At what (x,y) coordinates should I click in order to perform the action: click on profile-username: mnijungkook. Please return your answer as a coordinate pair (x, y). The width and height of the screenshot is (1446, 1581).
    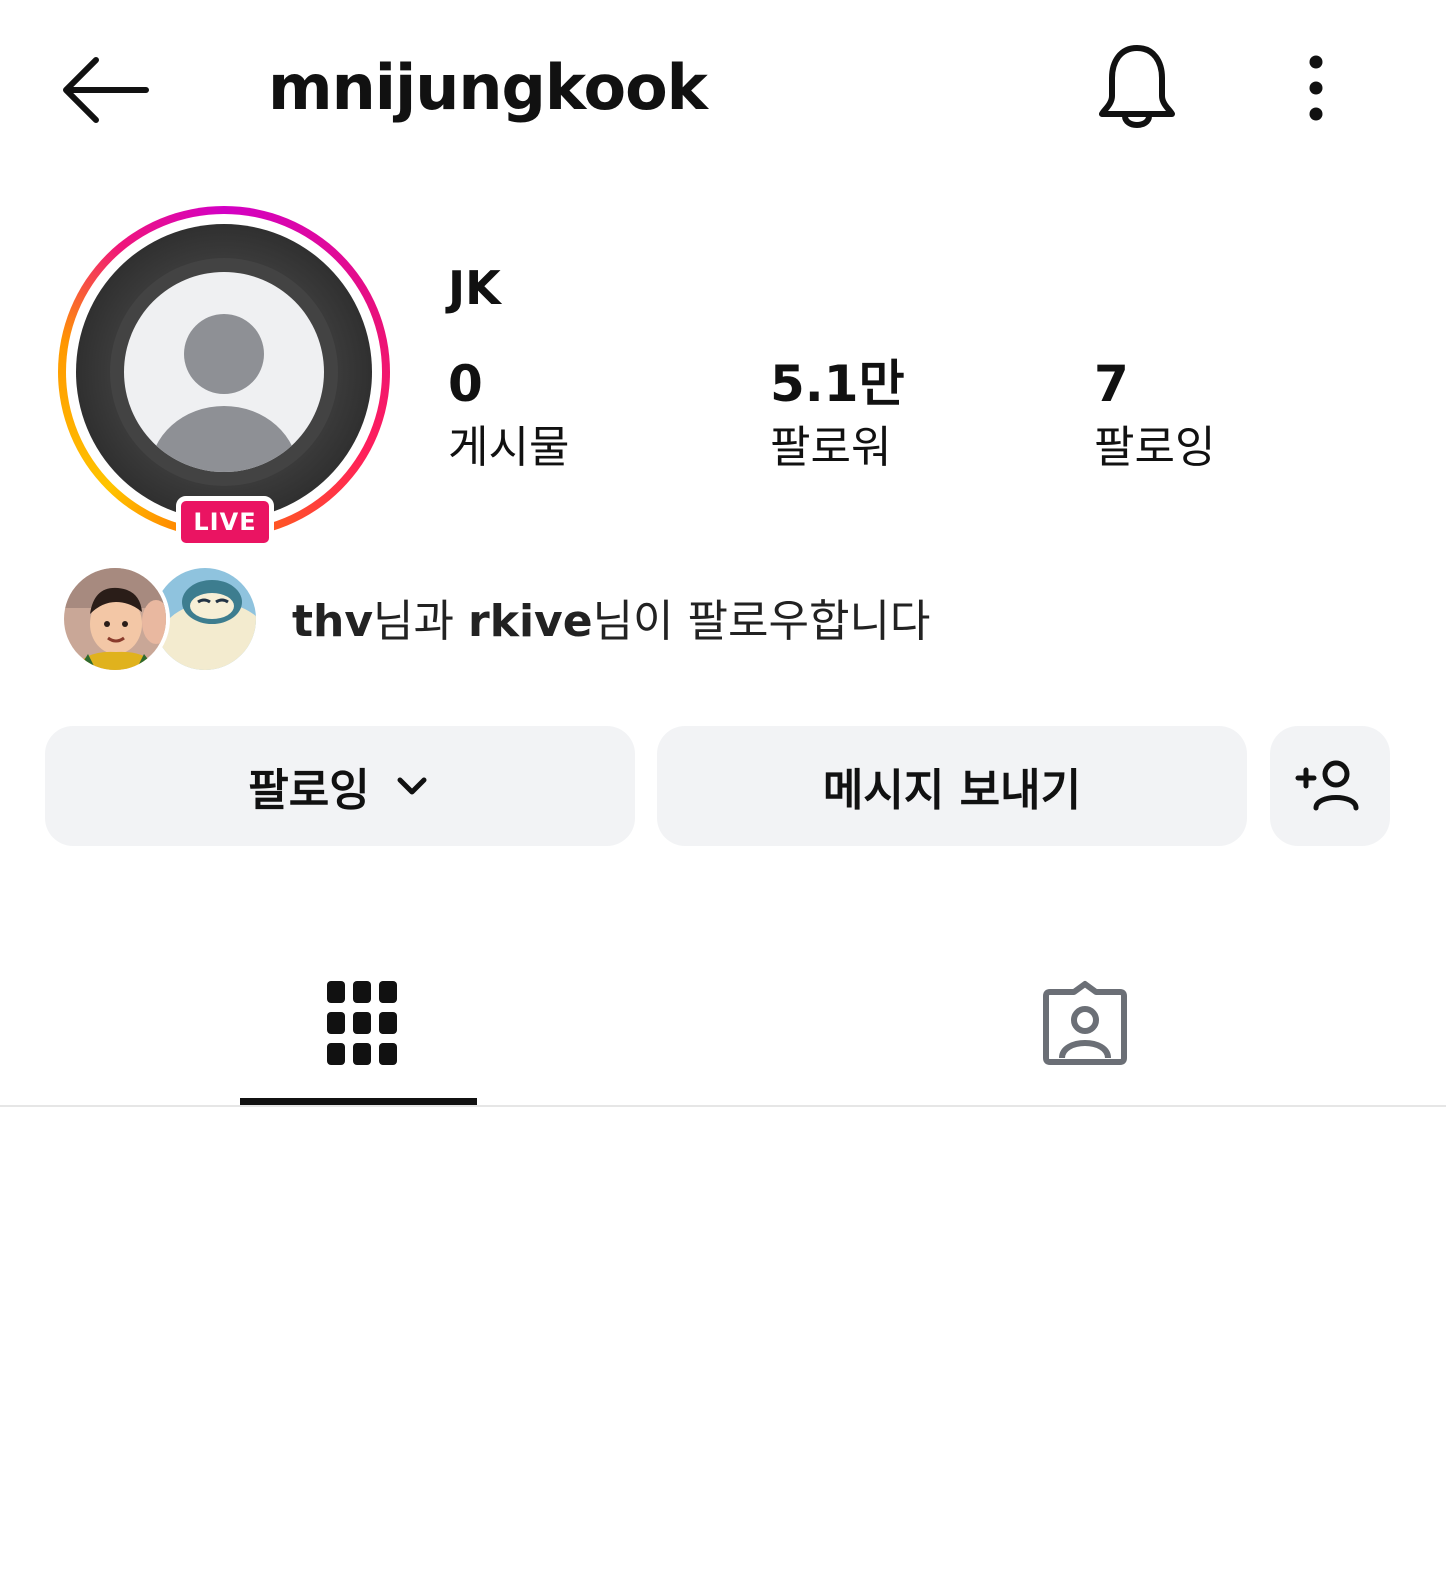
    Looking at the image, I should click on (488, 87).